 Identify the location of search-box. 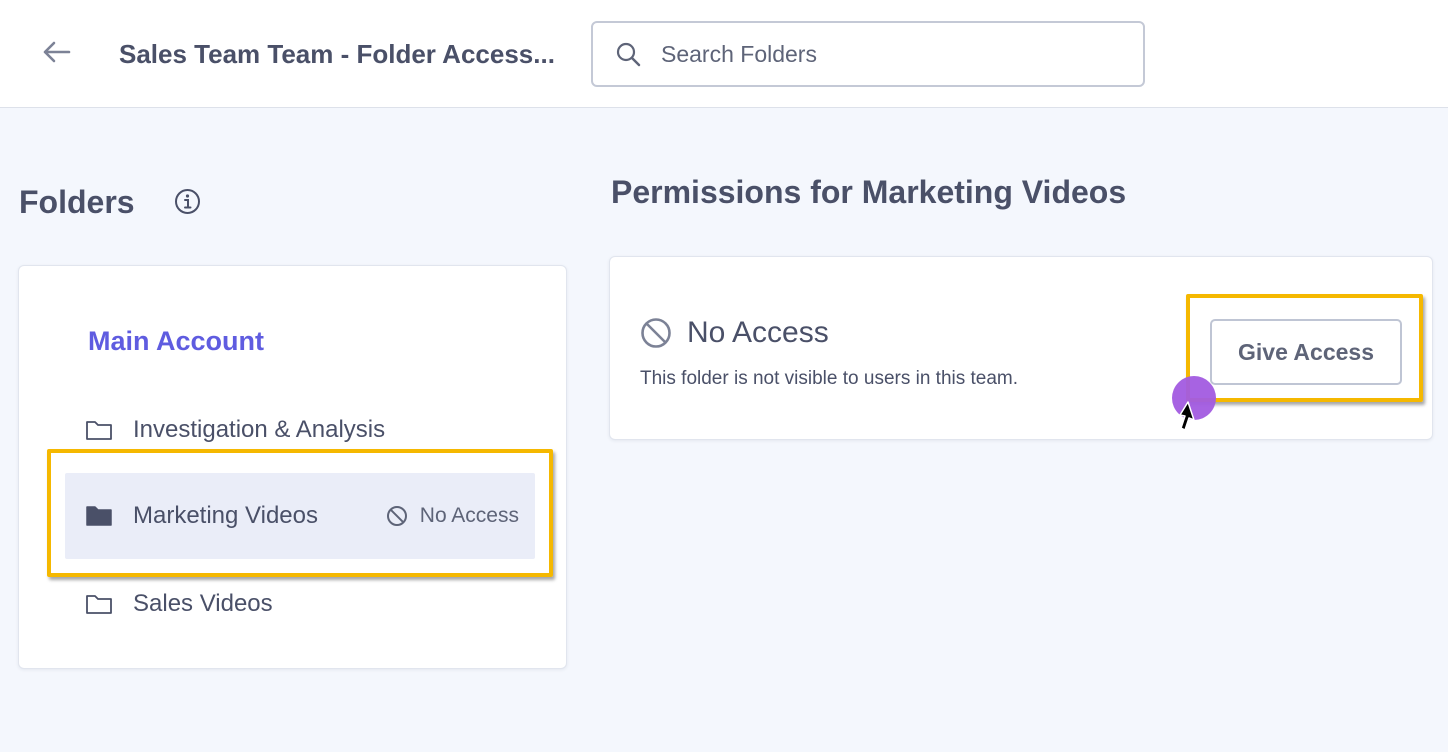
(868, 54).